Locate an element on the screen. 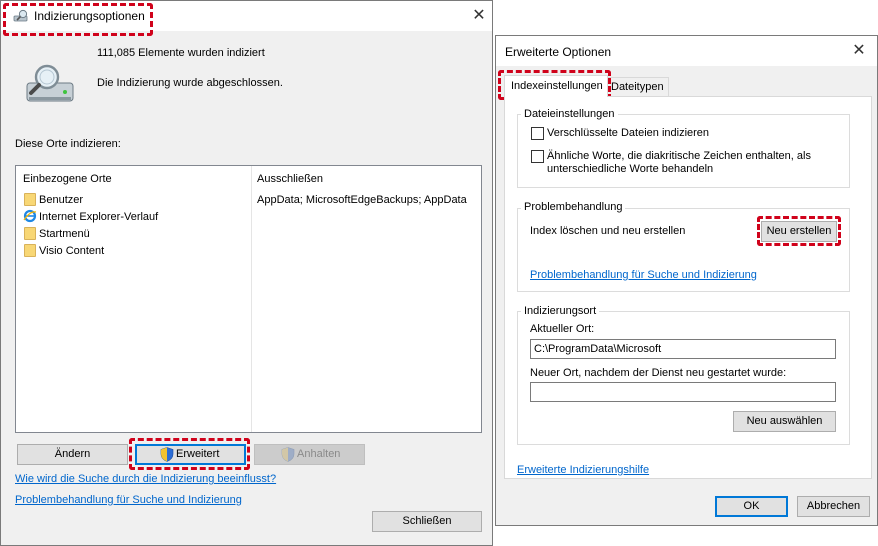 Image resolution: width=878 pixels, height=546 pixels. change-button: Ändern is located at coordinates (72, 454).